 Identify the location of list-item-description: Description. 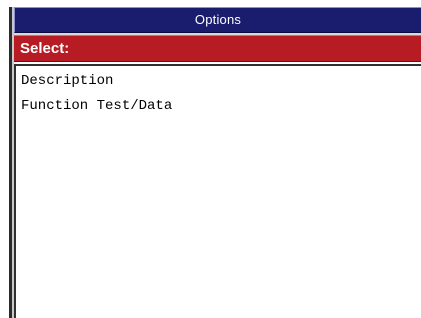
(218, 81).